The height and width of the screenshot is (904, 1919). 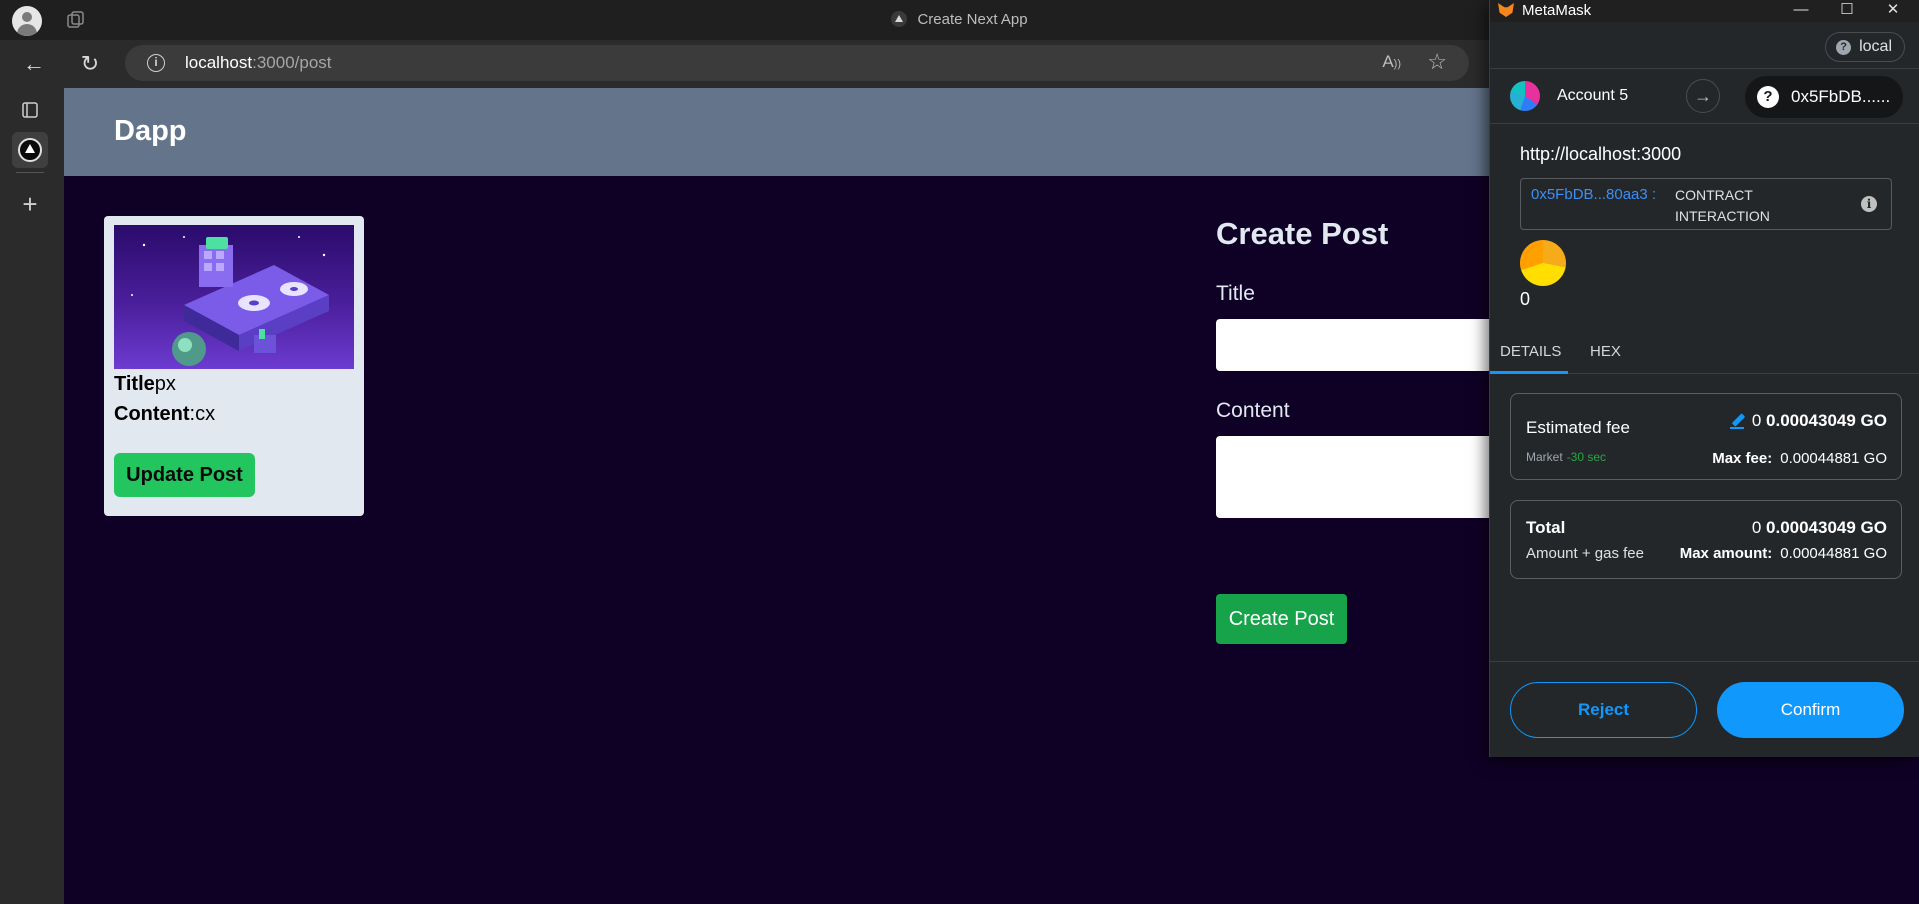 I want to click on max-fee-value: 0.00044881 GO, so click(x=1833, y=458).